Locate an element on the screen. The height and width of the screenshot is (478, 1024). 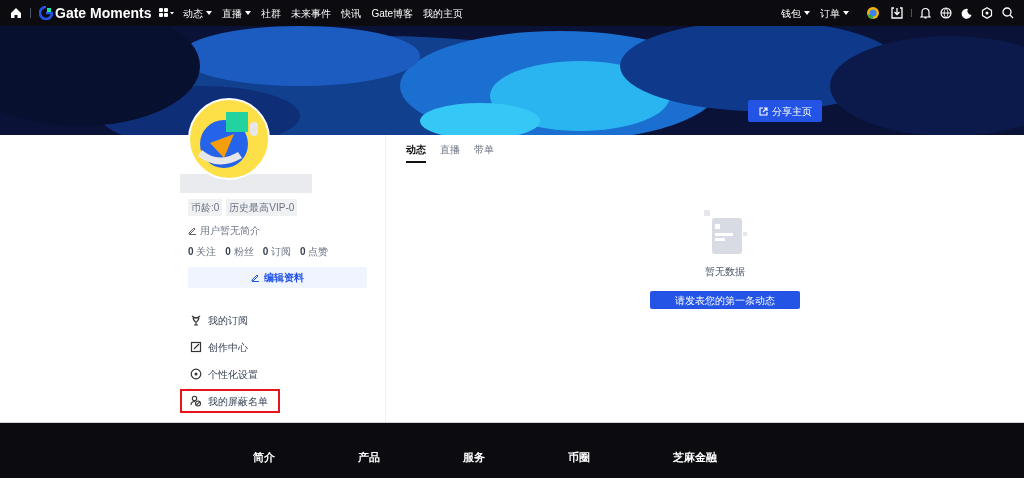
logo-text: Gate Moments is located at coordinates (103, 13).